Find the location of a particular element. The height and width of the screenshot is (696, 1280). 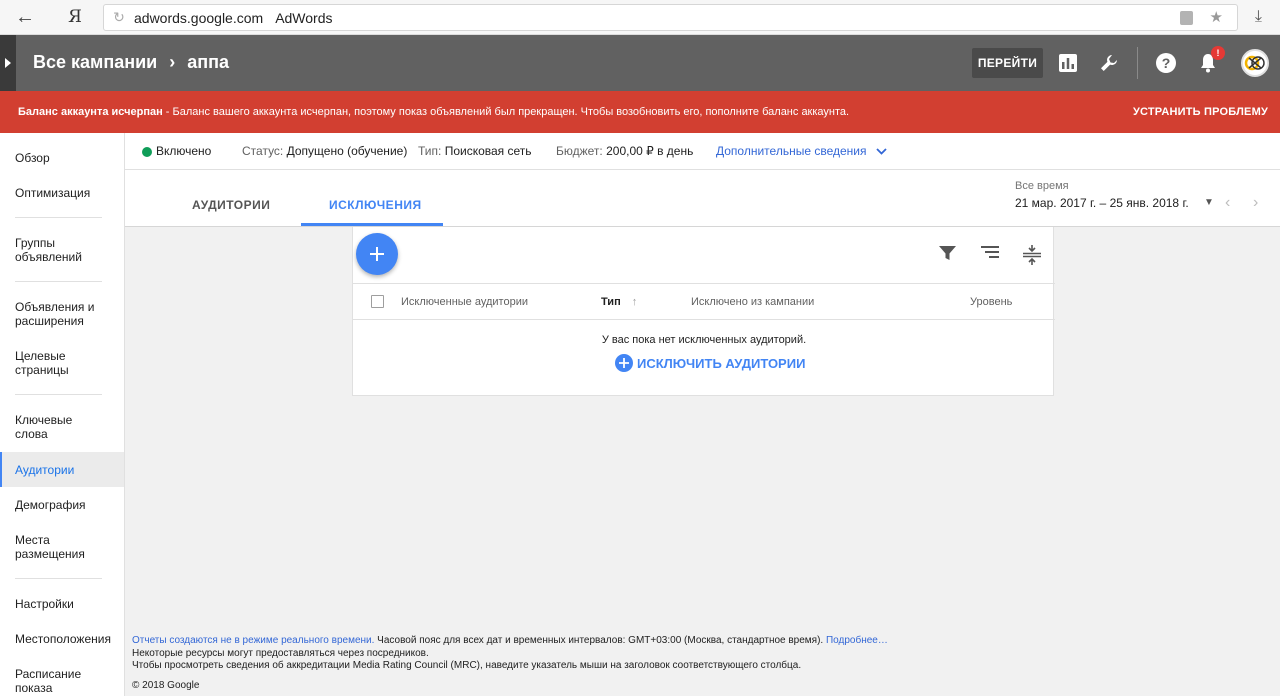

dropdown-caret-icon: ▼ is located at coordinates (1209, 202).